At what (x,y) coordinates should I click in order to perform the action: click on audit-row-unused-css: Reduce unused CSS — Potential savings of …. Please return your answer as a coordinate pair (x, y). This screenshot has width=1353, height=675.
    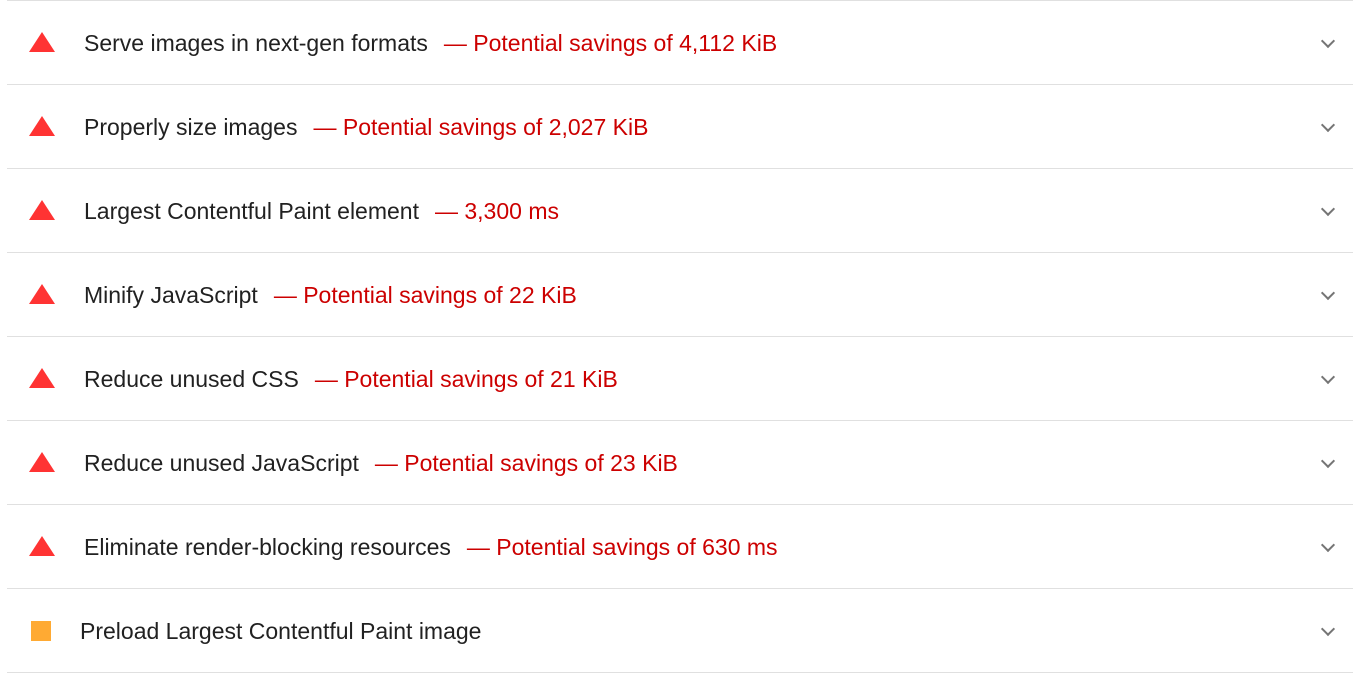
    Looking at the image, I should click on (680, 379).